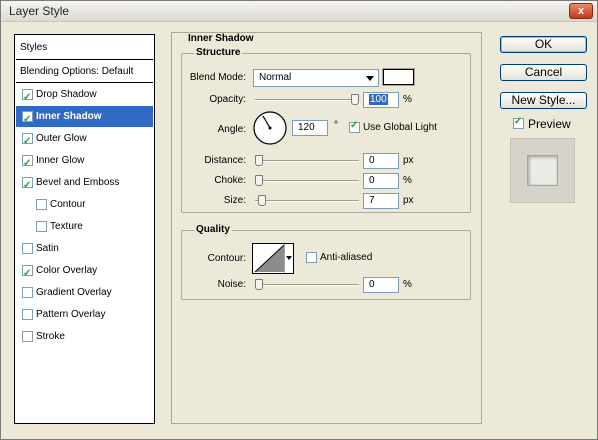  I want to click on style-item-gradient-overlay: Gradient Overlay, so click(84, 292).